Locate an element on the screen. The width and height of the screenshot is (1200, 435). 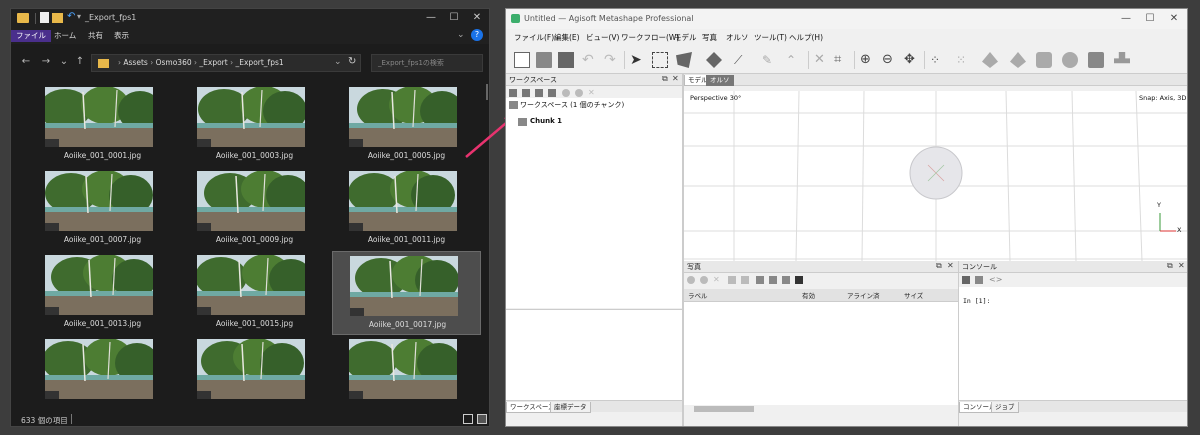
add-photos-icon is located at coordinates (526, 93).